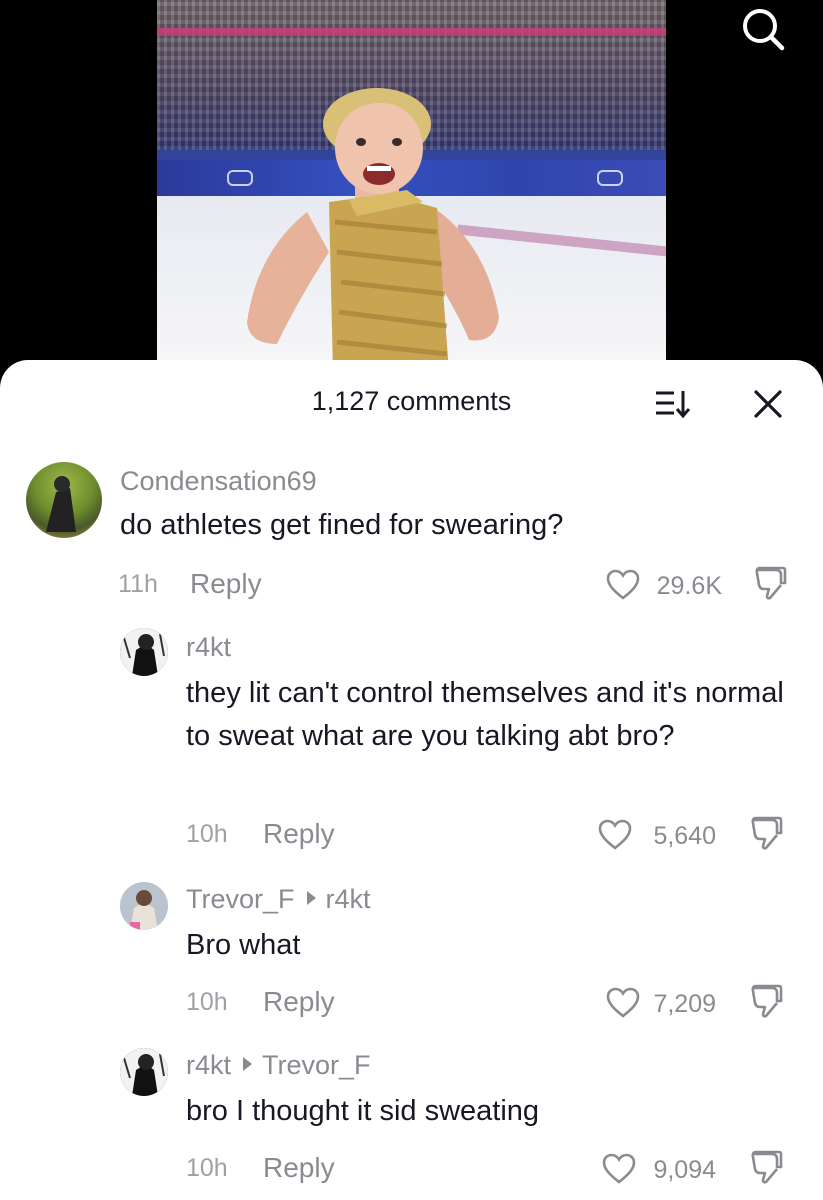 This screenshot has height=1200, width=823. I want to click on like-count: 7,209, so click(684, 1004).